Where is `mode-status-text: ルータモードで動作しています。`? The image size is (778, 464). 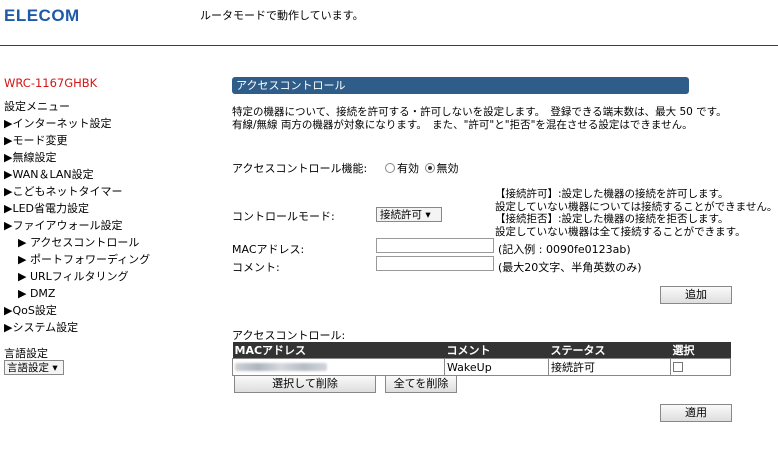
mode-status-text: ルータモードで動作しています。 is located at coordinates (282, 15).